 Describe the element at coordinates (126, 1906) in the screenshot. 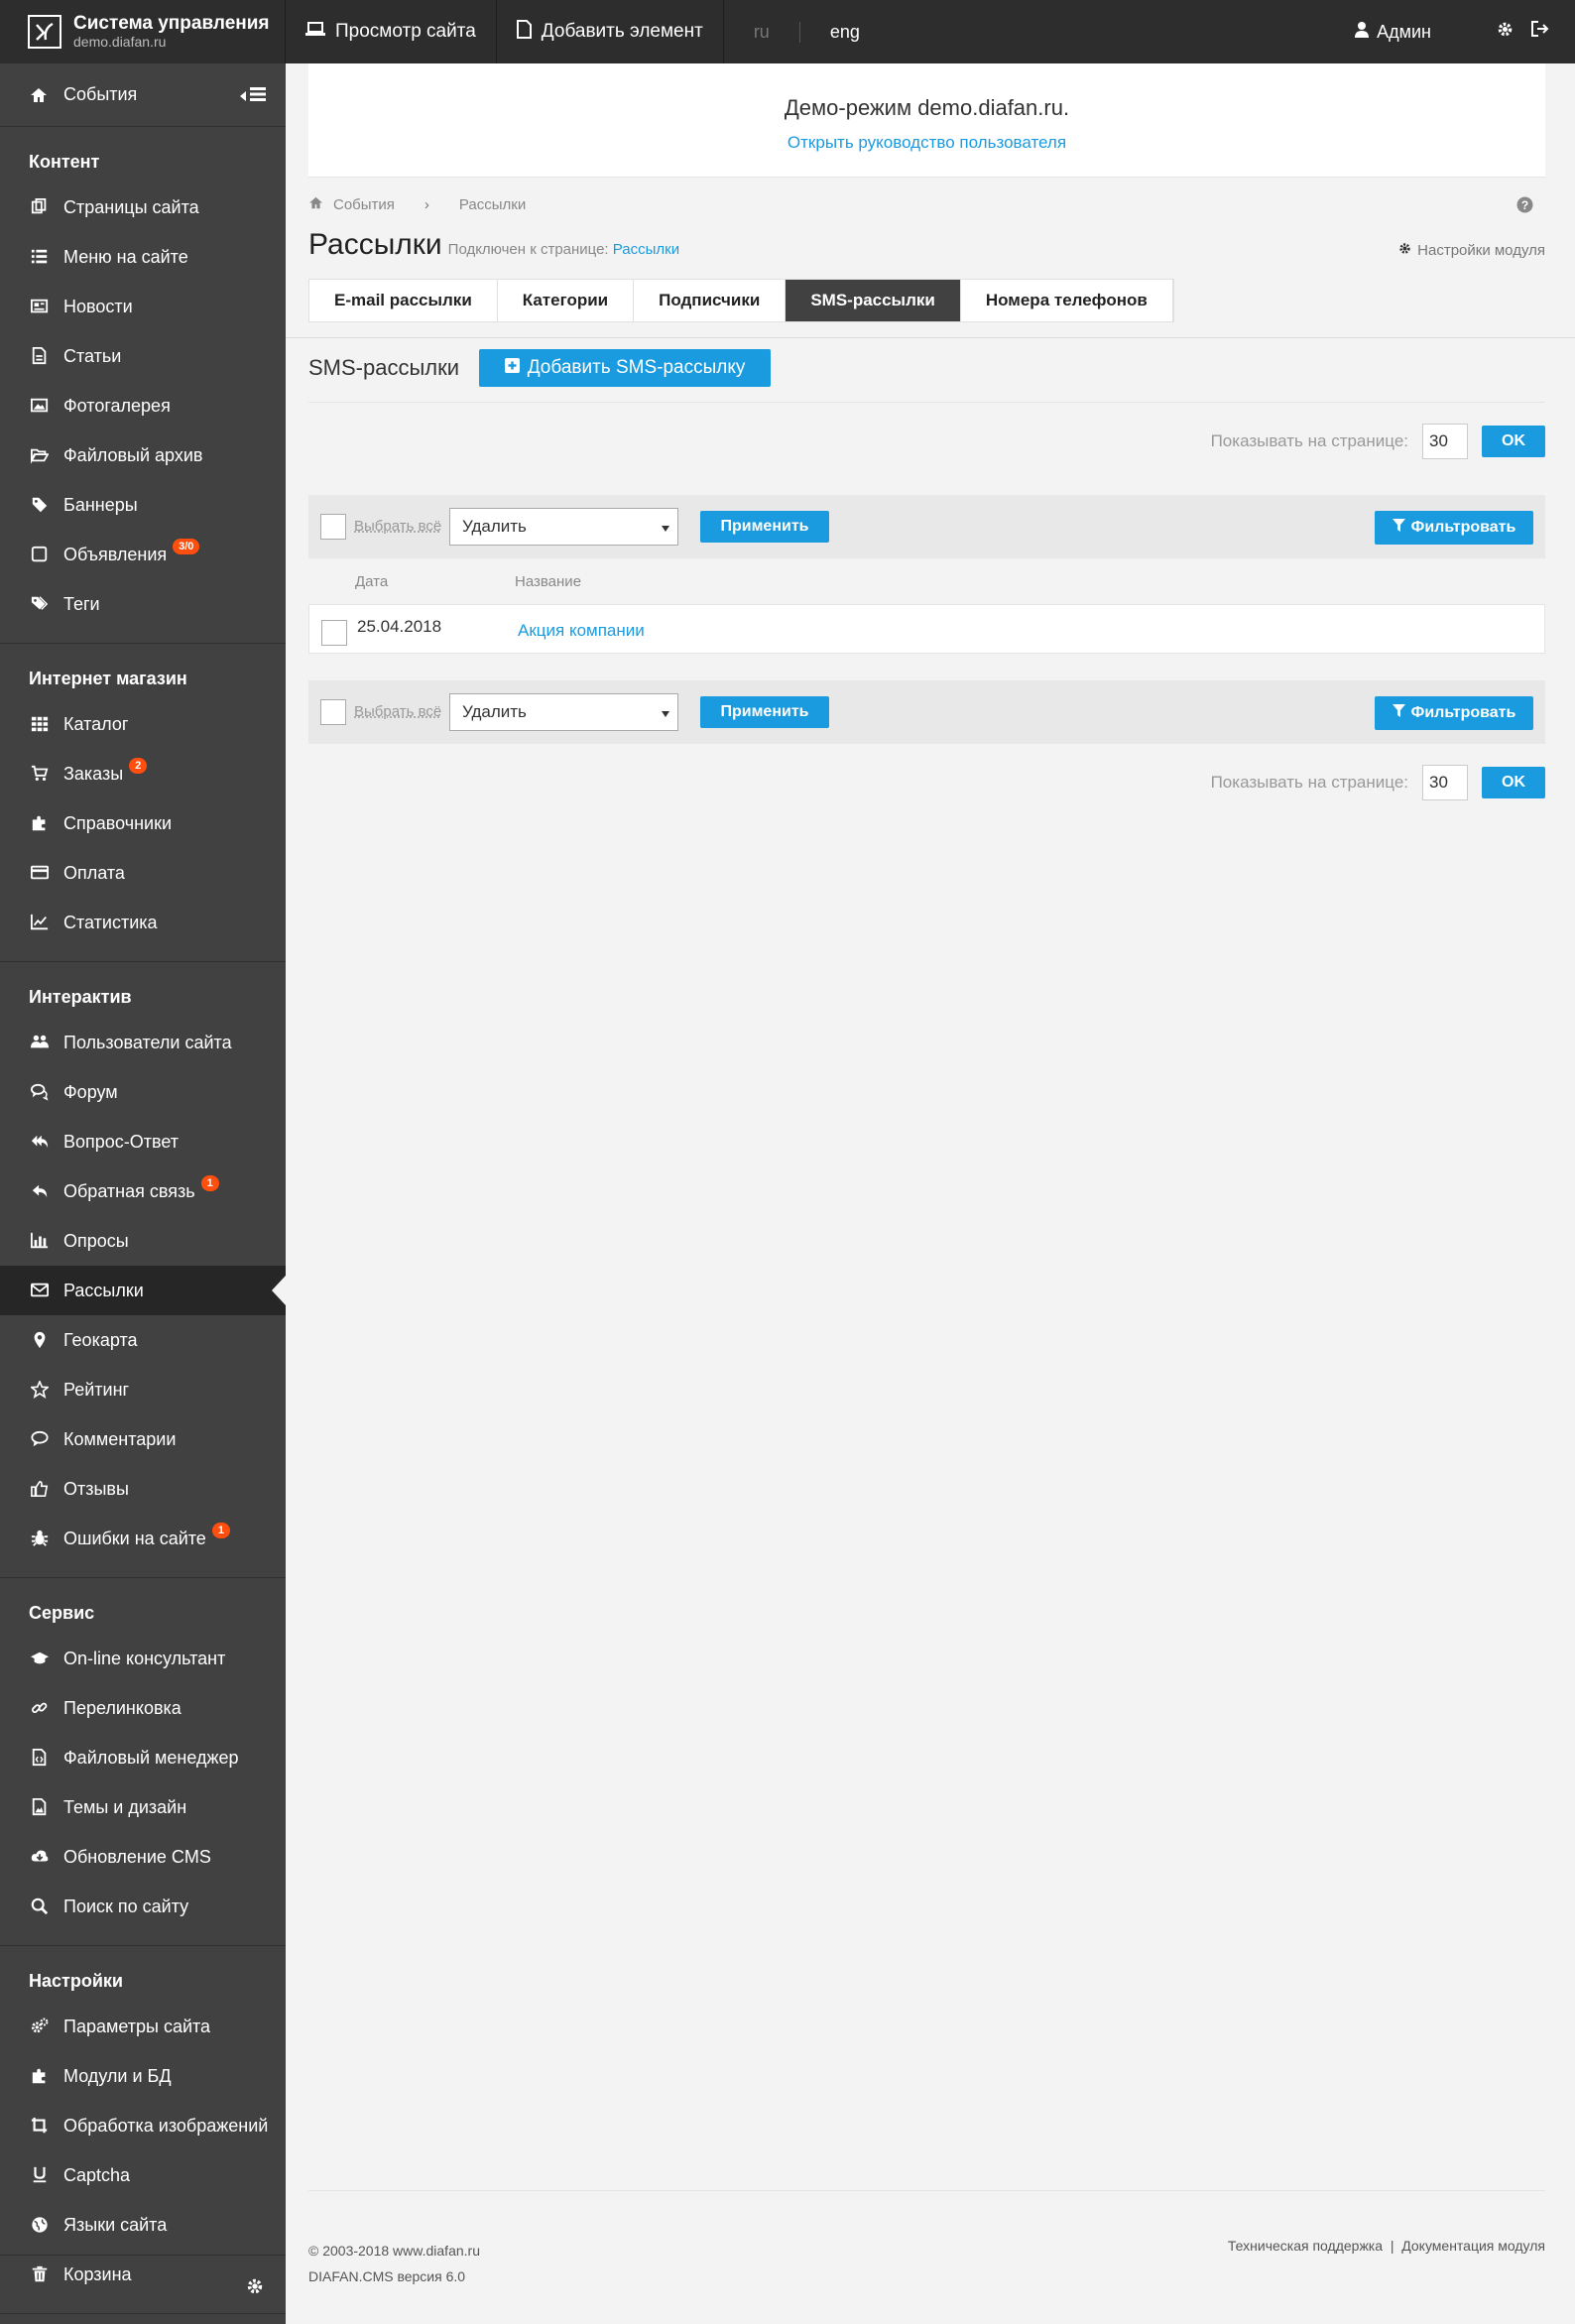

I see `sidebar-item-label: Поиск по сайту` at that location.